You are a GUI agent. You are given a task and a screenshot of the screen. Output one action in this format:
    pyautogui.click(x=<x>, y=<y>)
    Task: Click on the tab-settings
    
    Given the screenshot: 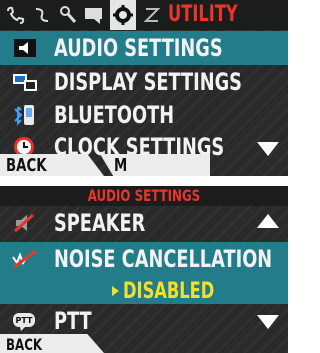 What is the action you would take?
    pyautogui.click(x=123, y=15)
    